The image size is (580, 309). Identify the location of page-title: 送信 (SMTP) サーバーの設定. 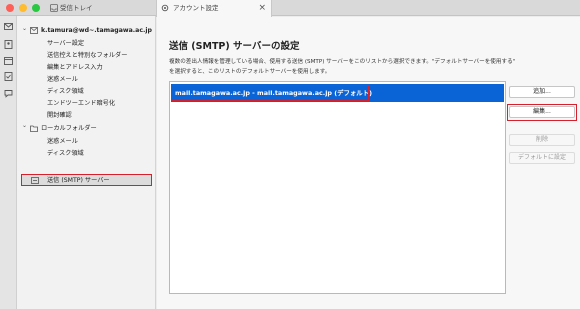
(234, 46).